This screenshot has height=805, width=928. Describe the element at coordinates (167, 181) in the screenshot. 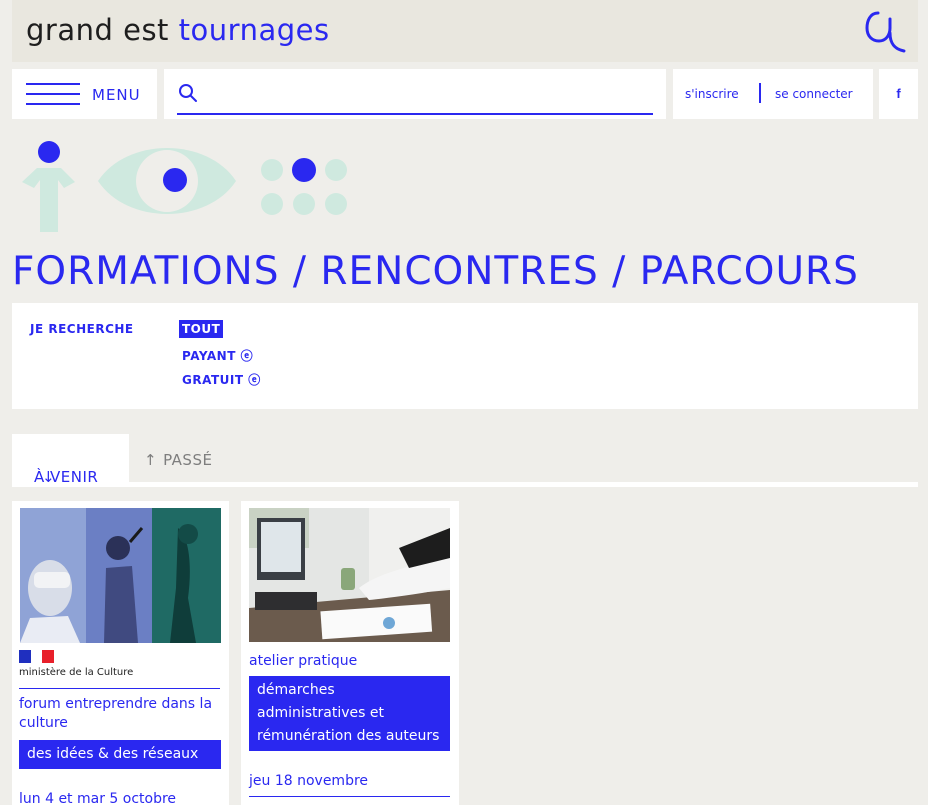

I see `eye-icon` at that location.